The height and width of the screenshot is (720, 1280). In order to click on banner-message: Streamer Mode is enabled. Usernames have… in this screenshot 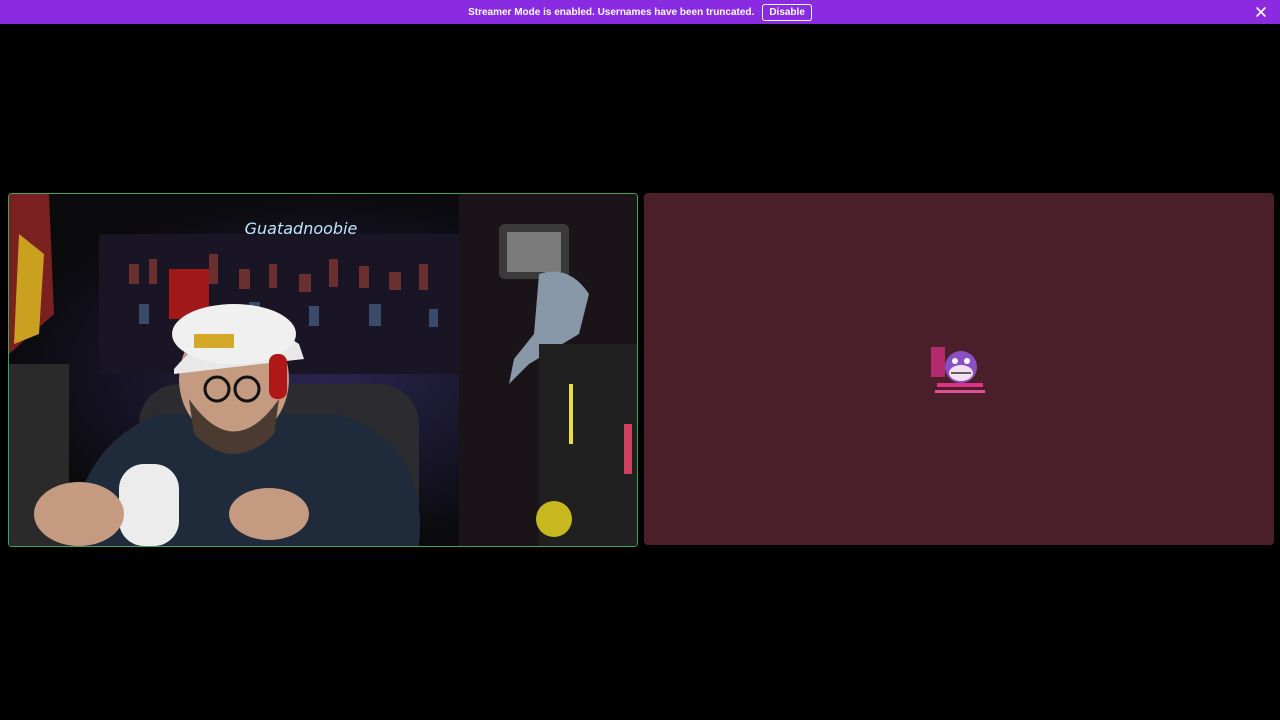, I will do `click(611, 12)`.